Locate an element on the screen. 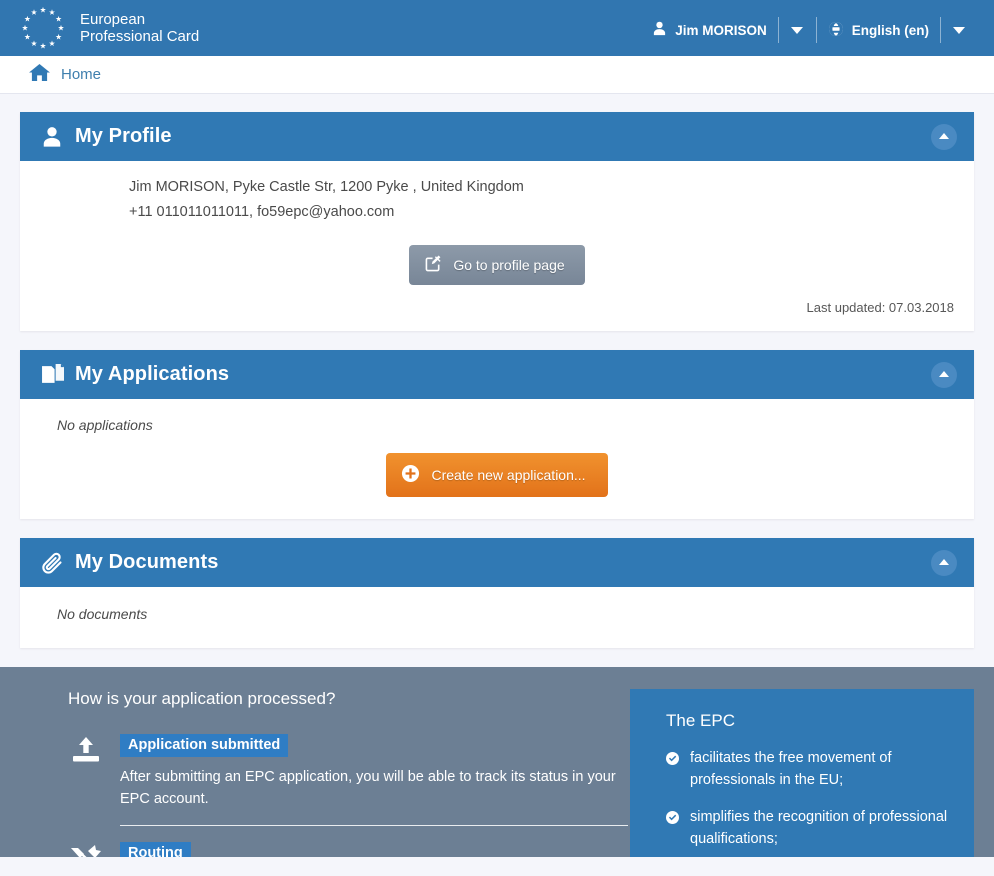  language-menu-caret is located at coordinates (959, 30).